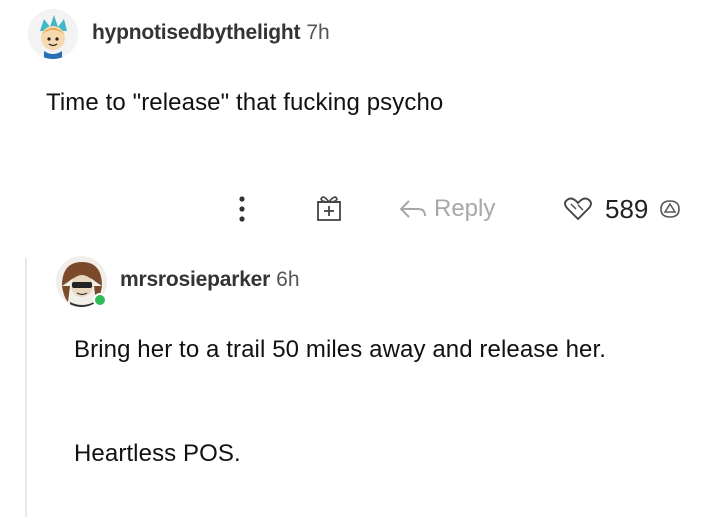 The image size is (720, 517). Describe the element at coordinates (195, 279) in the screenshot. I see `comment-username: mrsrosieparker` at that location.